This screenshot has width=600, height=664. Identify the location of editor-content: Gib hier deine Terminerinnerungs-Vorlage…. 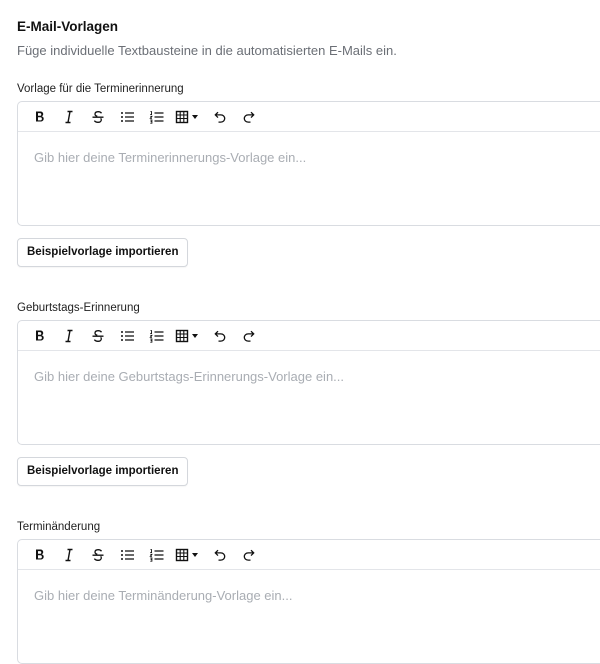
(309, 178).